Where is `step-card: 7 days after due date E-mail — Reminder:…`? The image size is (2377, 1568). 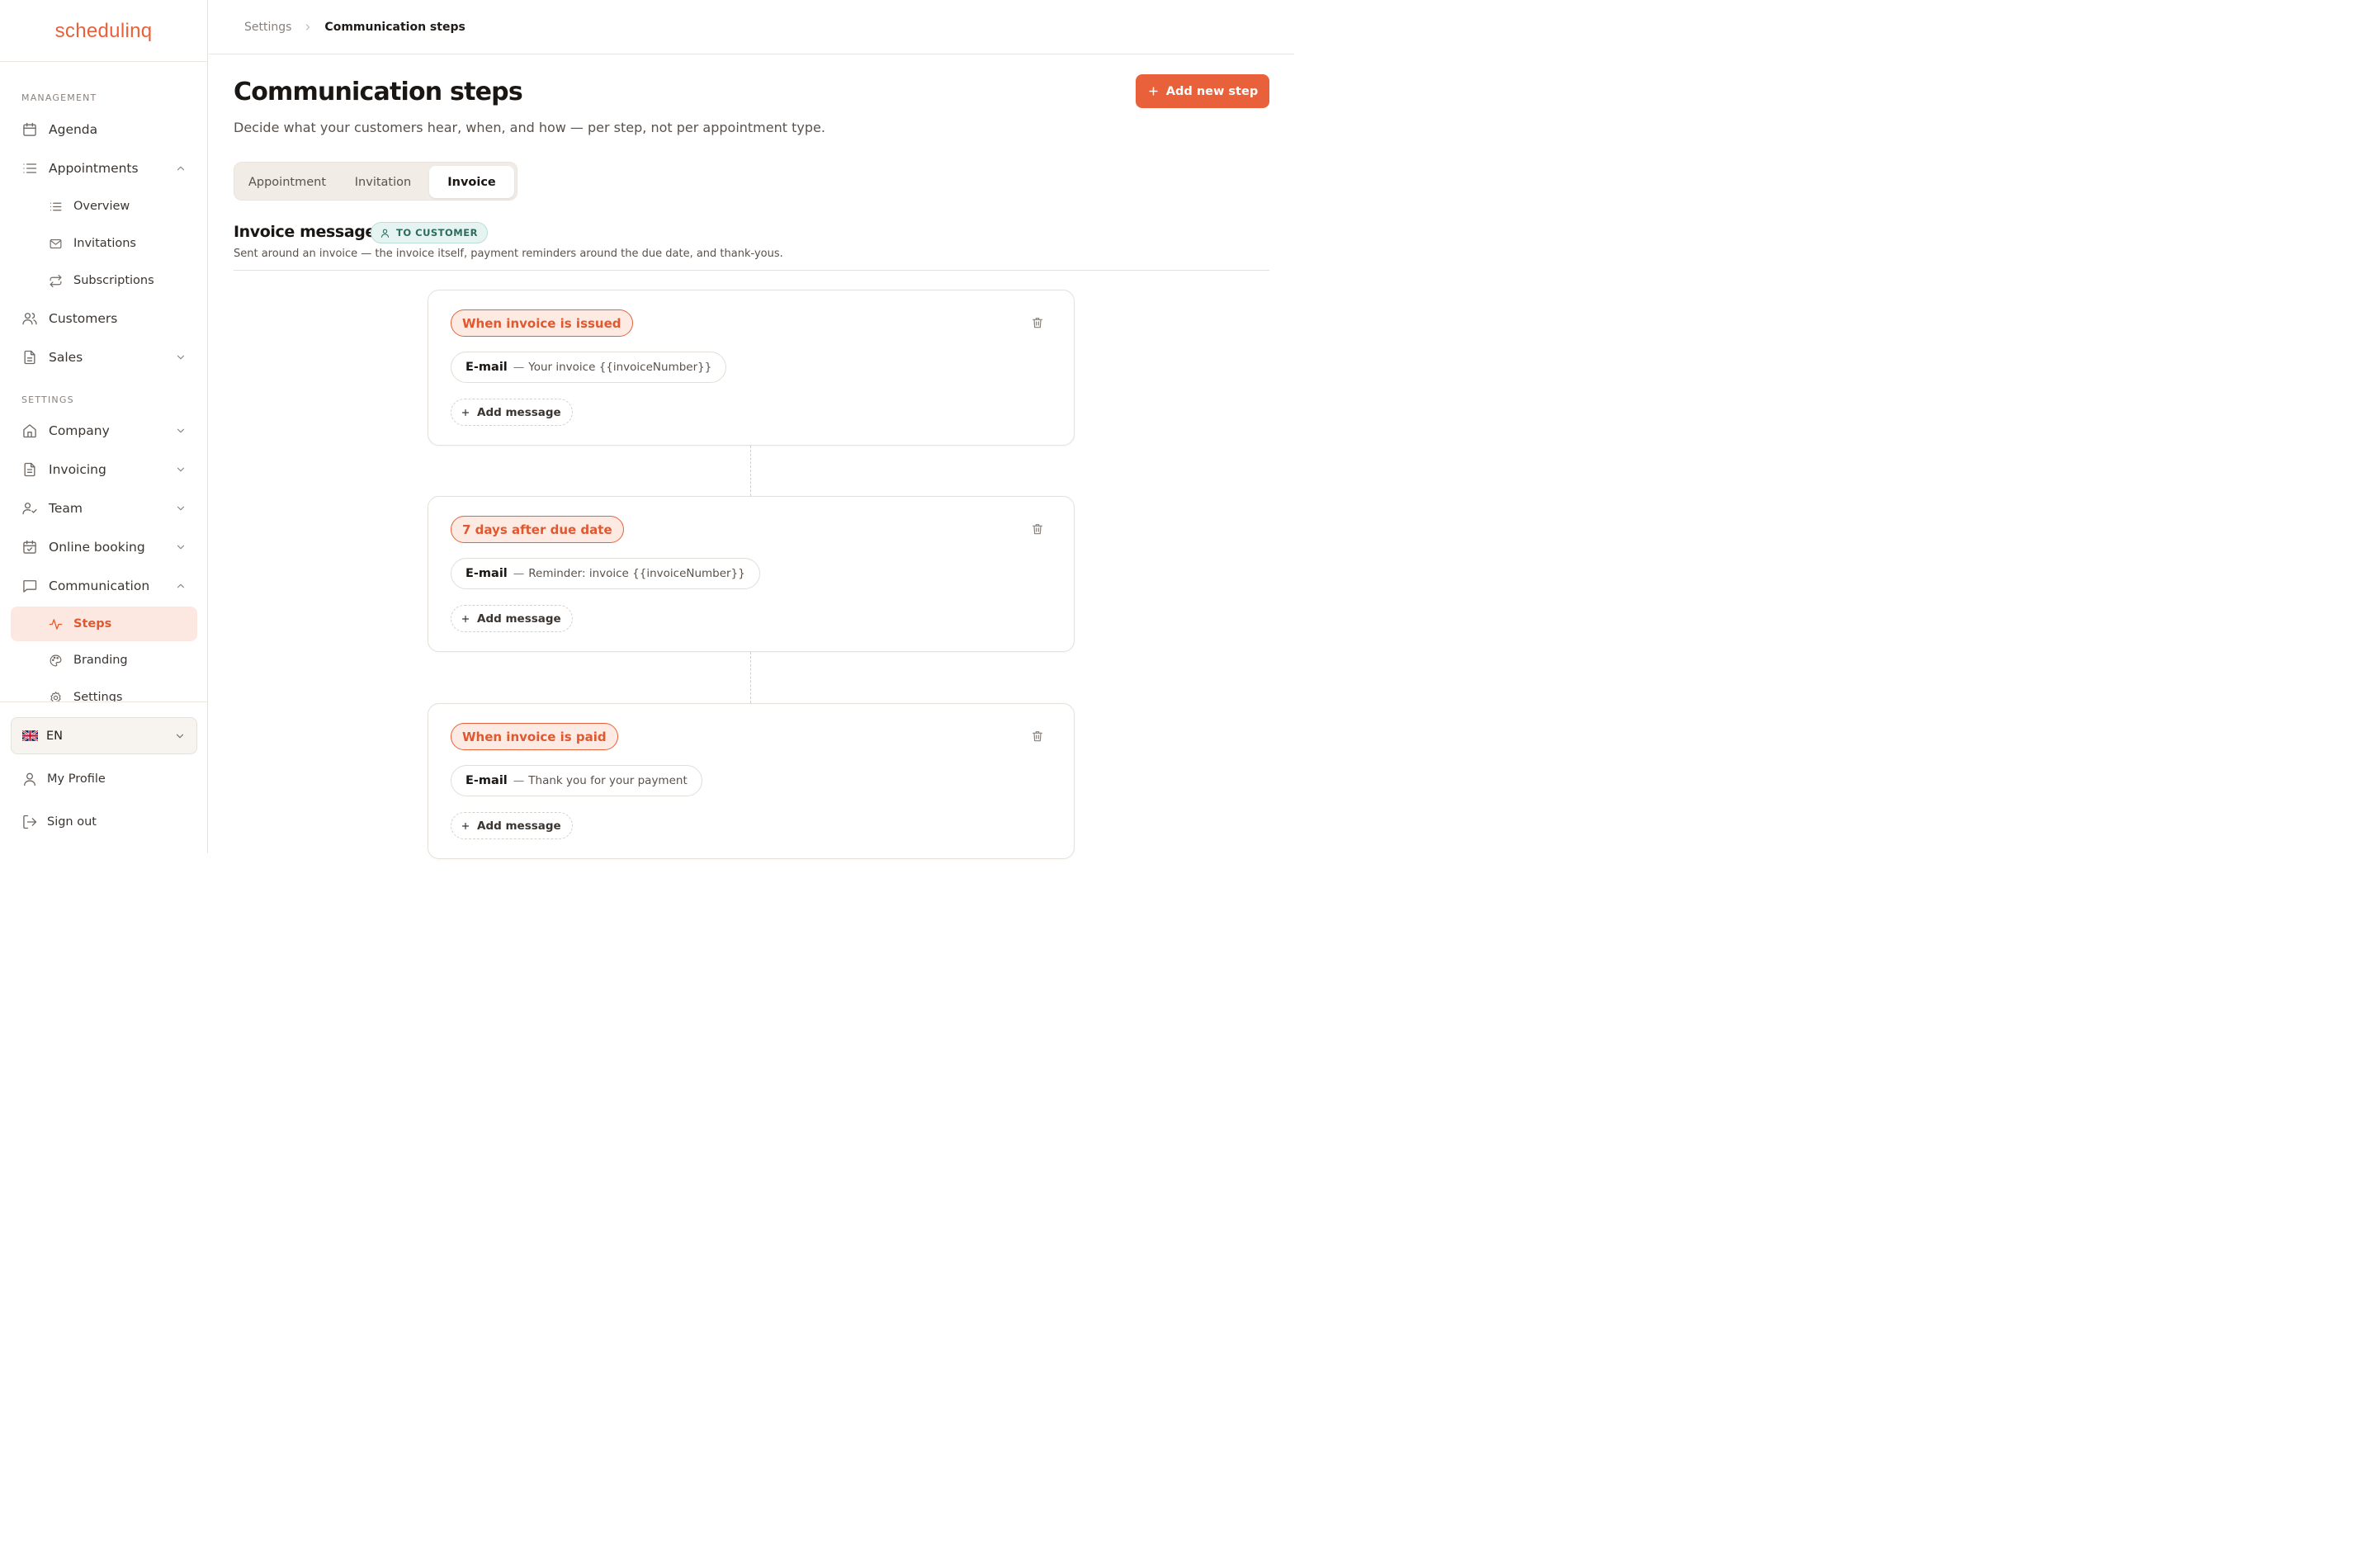
step-card: 7 days after due date E-mail — Reminder:… is located at coordinates (751, 574).